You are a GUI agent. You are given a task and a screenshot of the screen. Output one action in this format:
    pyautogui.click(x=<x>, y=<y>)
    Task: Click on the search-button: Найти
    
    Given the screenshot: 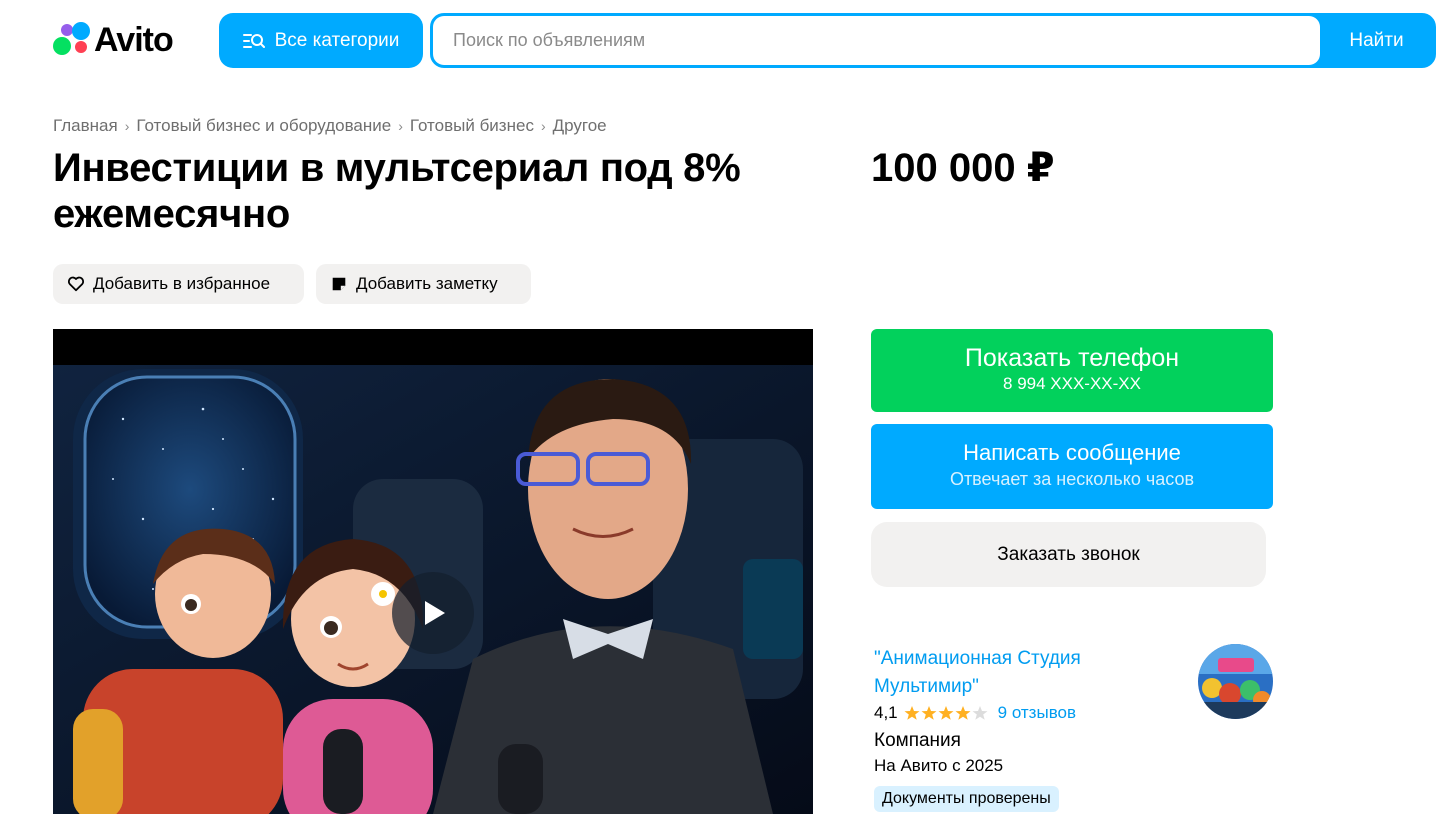 What is the action you would take?
    pyautogui.click(x=1376, y=40)
    